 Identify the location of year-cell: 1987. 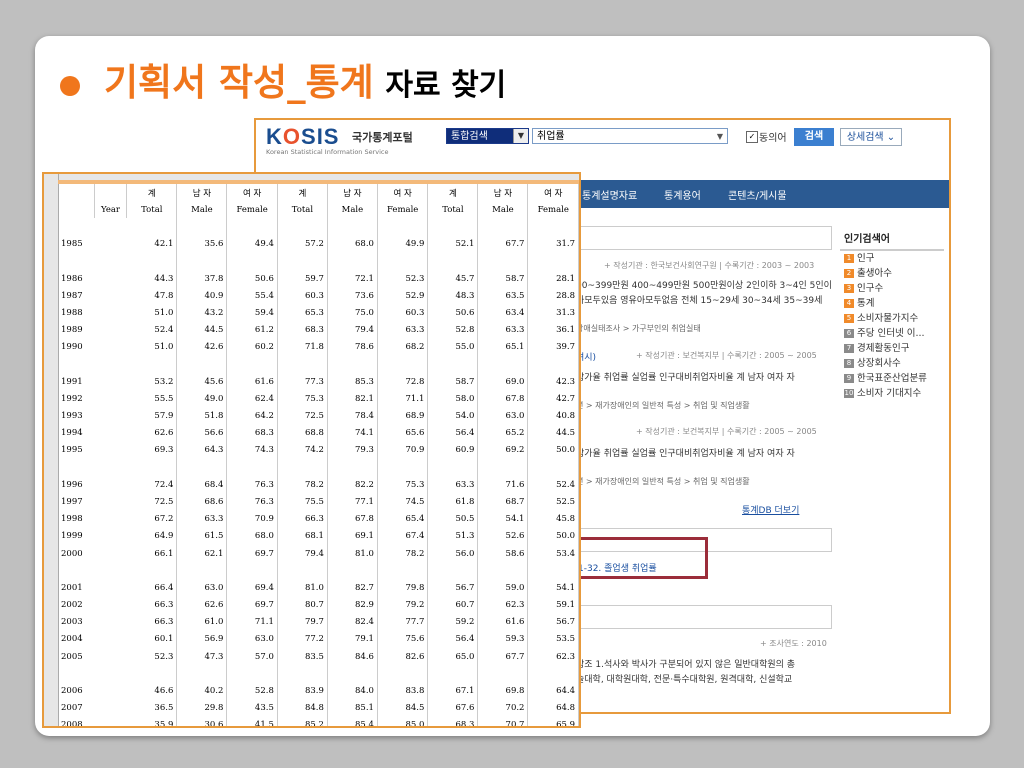
(72, 295).